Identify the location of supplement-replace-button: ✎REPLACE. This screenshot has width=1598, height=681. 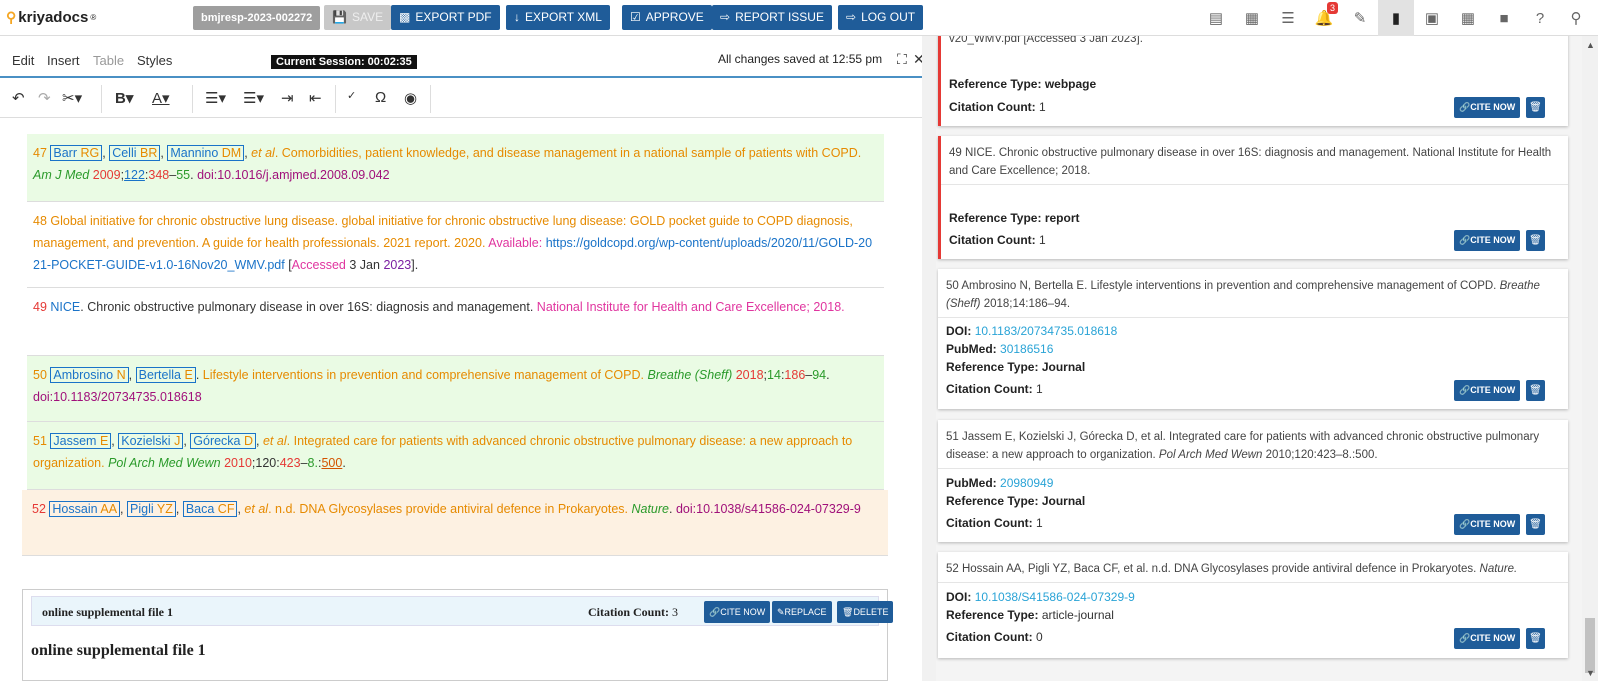
(802, 612).